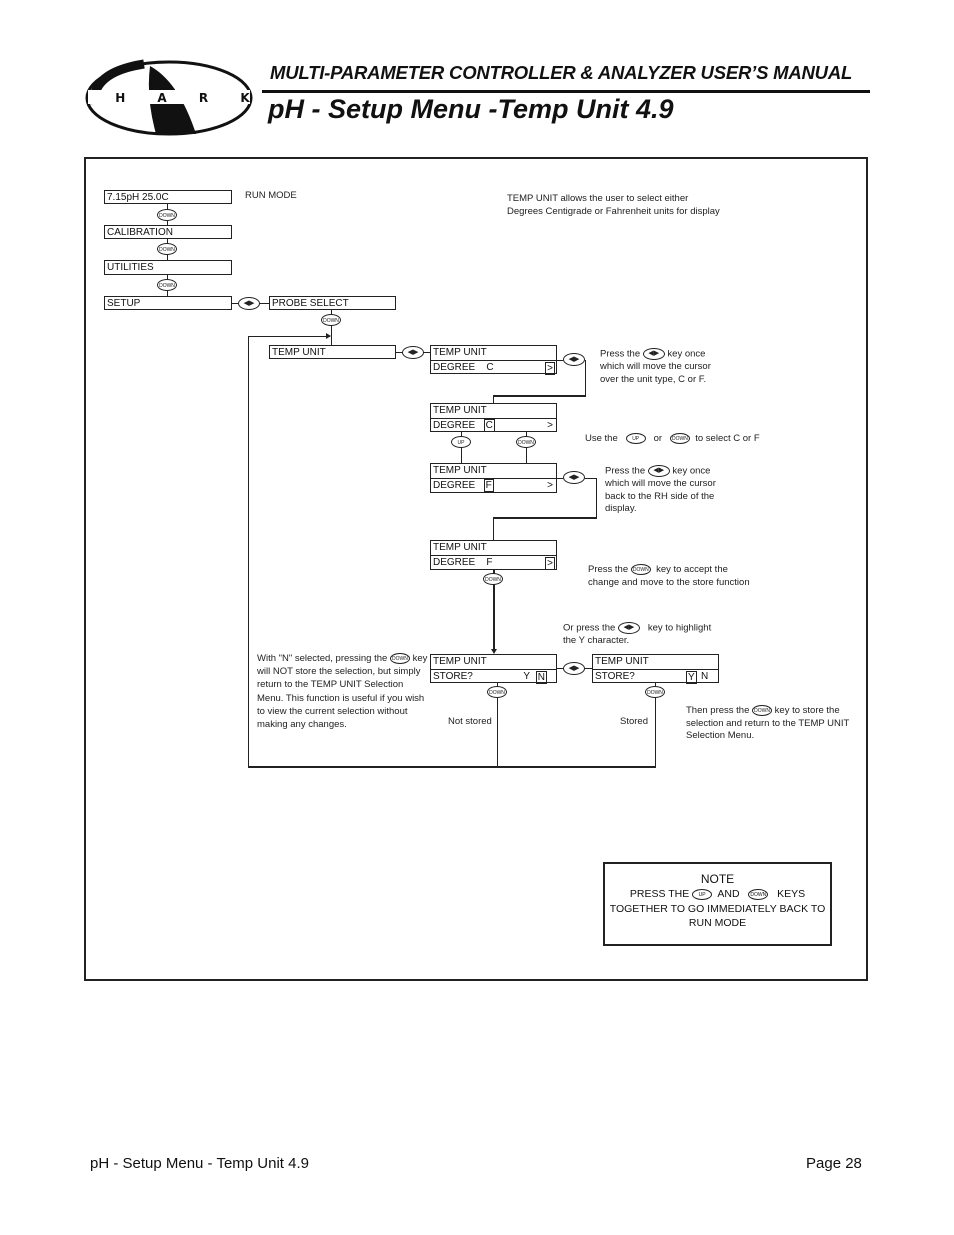 This screenshot has height=1235, width=954. I want to click on shark-logo: S H A R K, so click(169, 97).